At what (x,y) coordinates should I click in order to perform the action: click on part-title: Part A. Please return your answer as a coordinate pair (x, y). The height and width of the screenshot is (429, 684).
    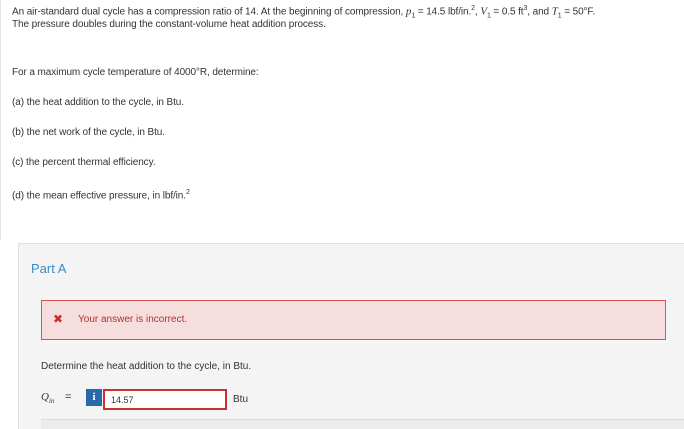
    Looking at the image, I should click on (48, 268).